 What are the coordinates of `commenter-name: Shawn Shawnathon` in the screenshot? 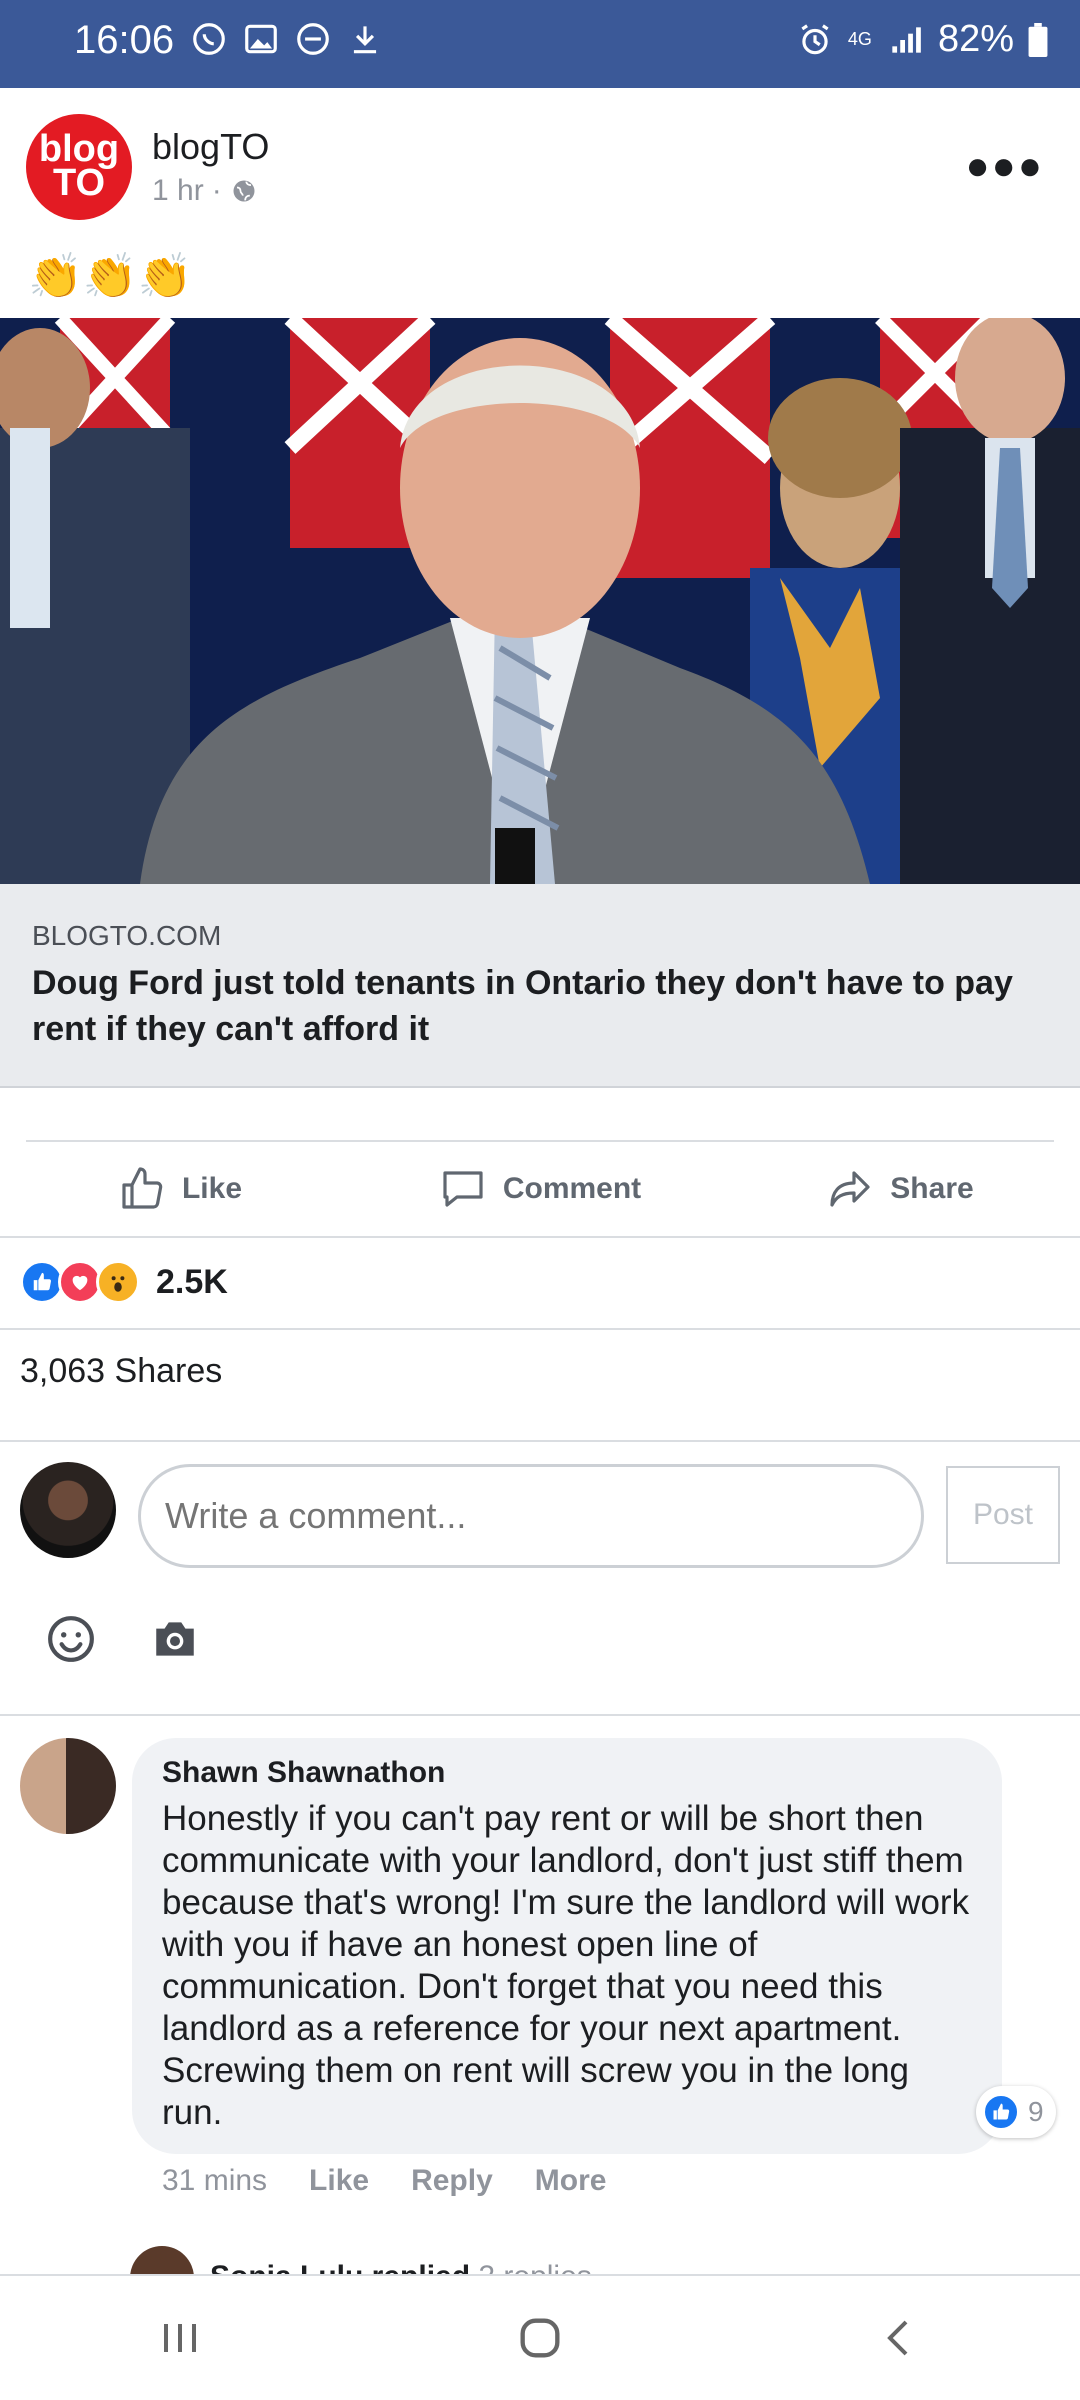 It's located at (567, 1773).